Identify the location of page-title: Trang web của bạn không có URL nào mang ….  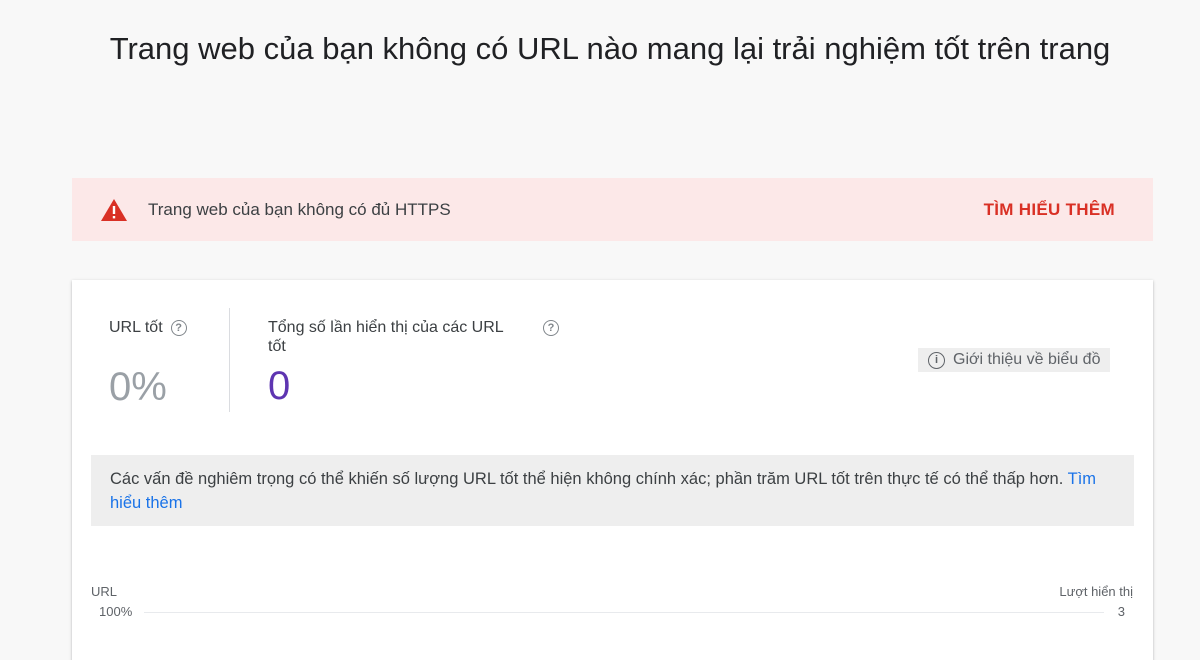
(610, 48).